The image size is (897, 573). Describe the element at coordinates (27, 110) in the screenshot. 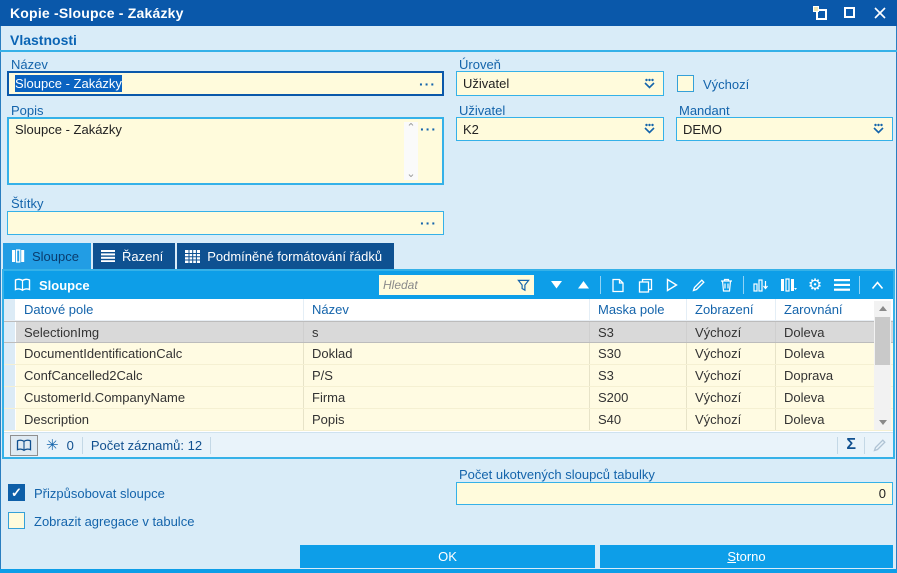

I see `popis-label: Popis` at that location.